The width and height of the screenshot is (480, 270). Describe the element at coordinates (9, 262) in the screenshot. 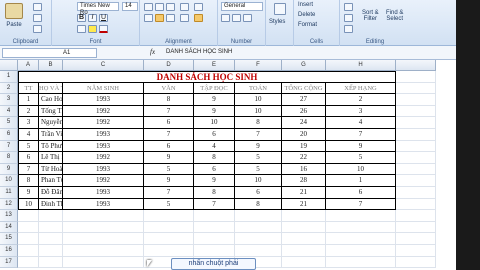

I see `row-header-17: 17` at that location.